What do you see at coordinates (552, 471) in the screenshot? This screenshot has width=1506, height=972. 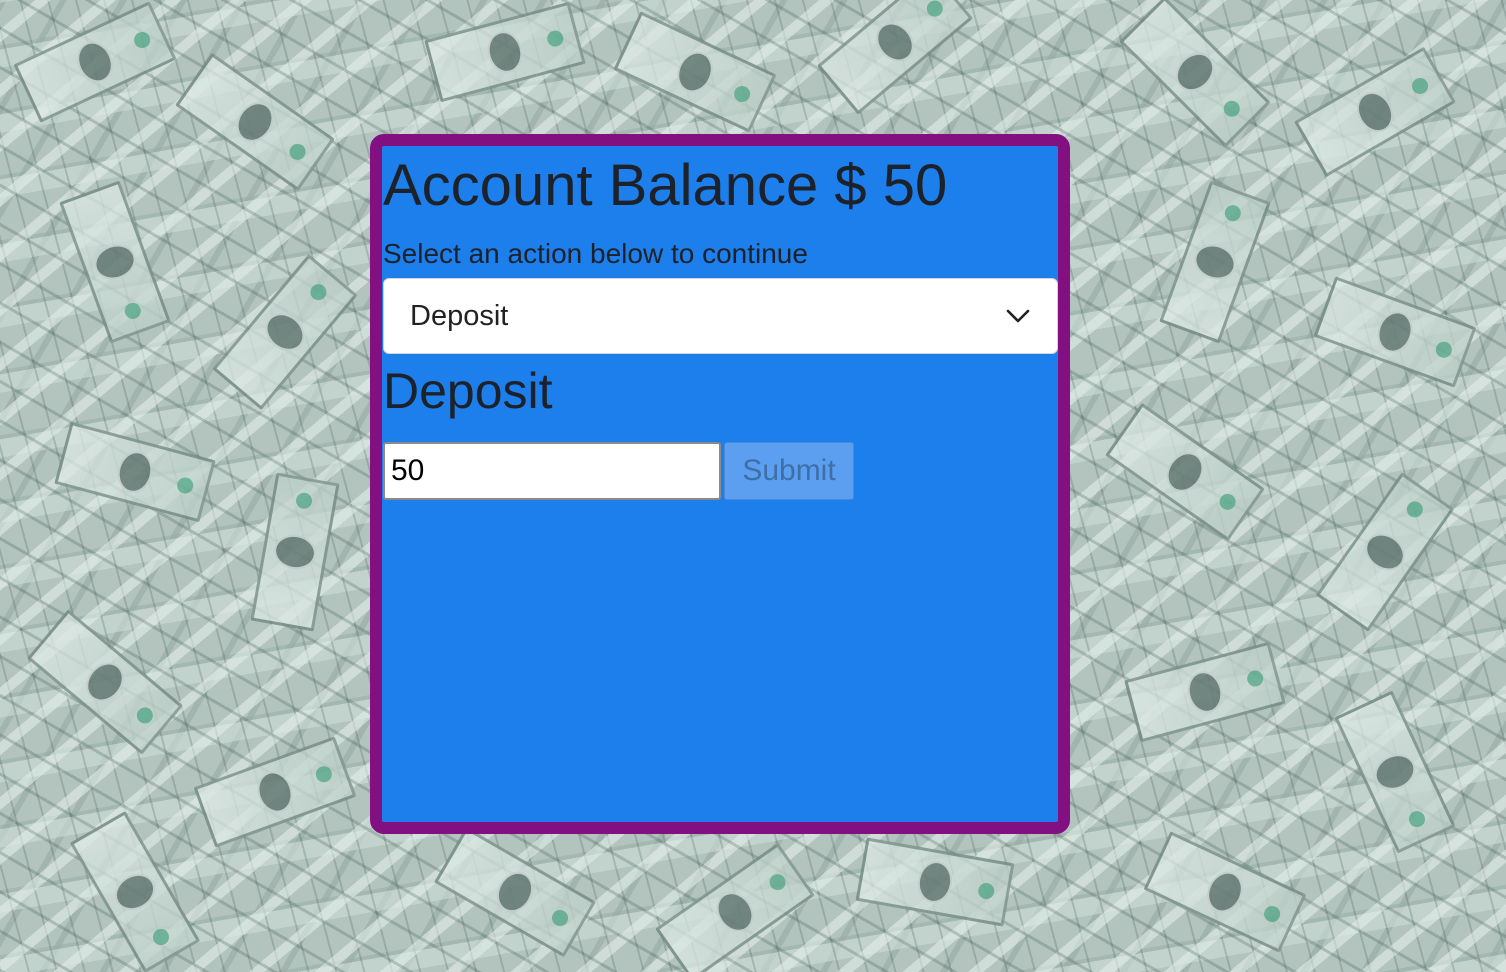 I see `deposit-amount-input` at bounding box center [552, 471].